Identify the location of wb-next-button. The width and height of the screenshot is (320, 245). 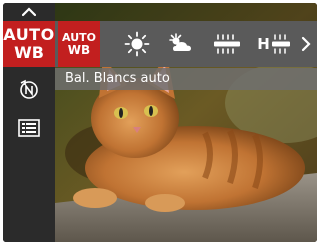
(306, 44).